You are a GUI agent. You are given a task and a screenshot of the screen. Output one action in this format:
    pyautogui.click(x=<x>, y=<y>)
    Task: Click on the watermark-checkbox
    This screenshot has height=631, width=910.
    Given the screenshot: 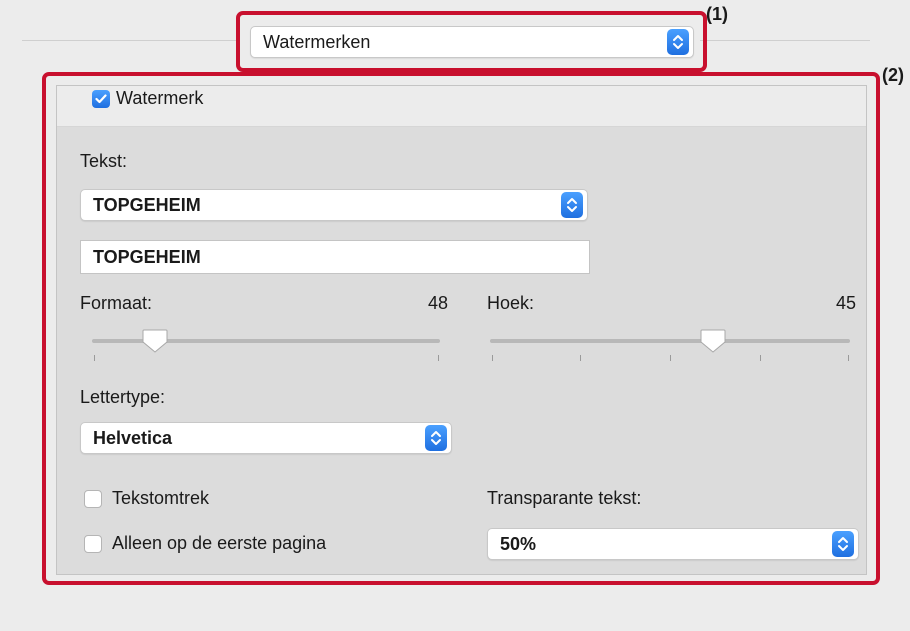 What is the action you would take?
    pyautogui.click(x=101, y=99)
    